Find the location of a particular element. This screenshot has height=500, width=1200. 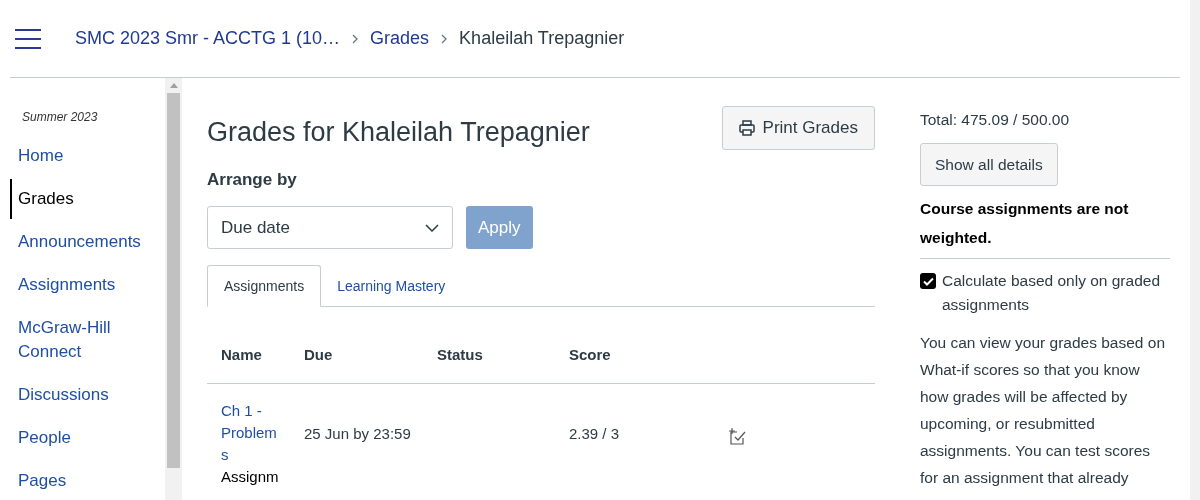

nav-link: Announcements is located at coordinates (80, 242).